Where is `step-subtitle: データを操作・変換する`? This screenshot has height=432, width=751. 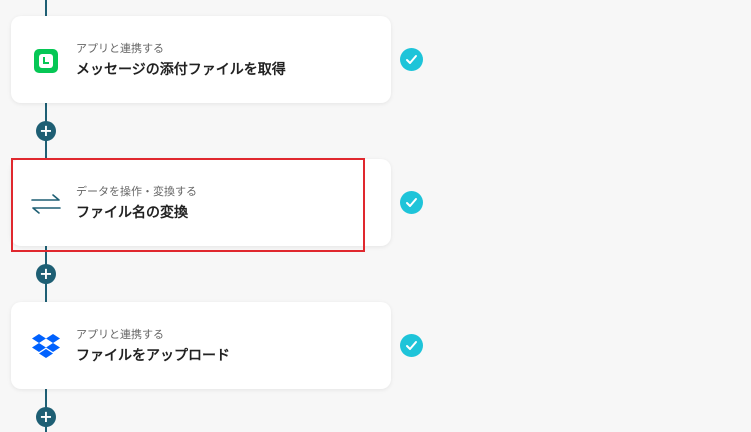
step-subtitle: データを操作・変換する is located at coordinates (136, 191).